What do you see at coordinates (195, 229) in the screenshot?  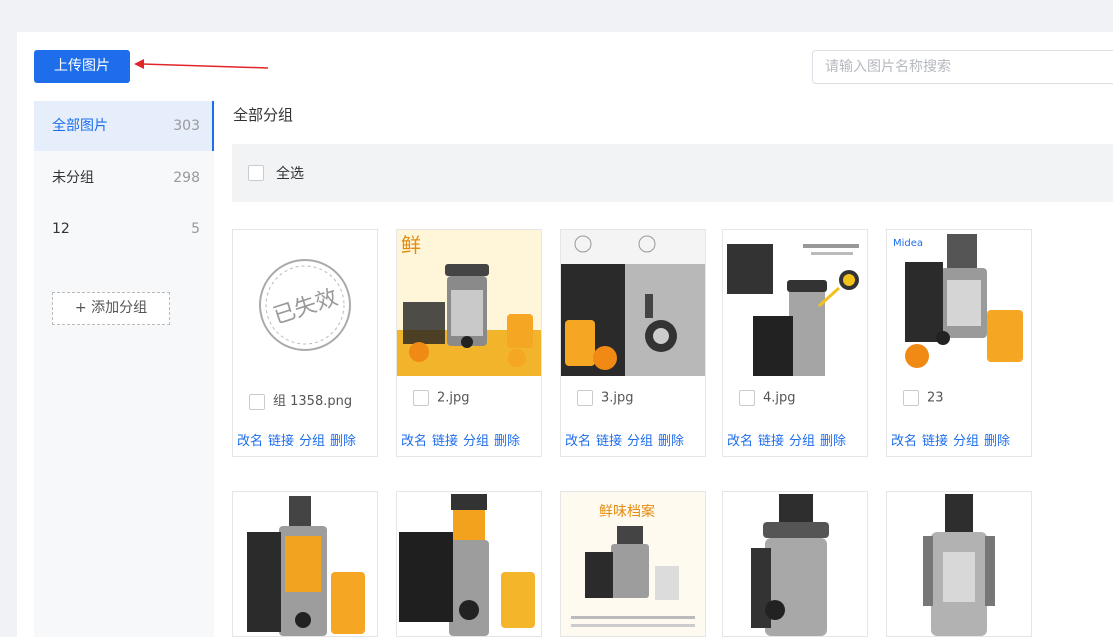 I see `group-count: 5` at bounding box center [195, 229].